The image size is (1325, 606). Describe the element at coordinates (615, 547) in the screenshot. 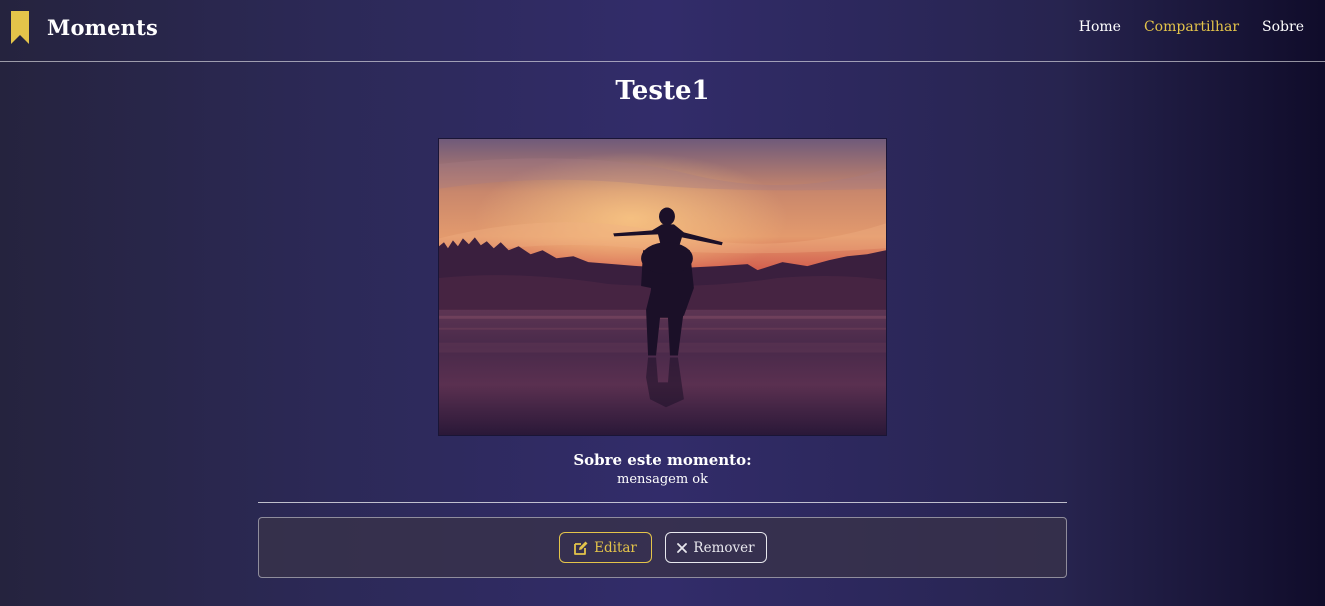

I see `edit-label: Editar` at that location.